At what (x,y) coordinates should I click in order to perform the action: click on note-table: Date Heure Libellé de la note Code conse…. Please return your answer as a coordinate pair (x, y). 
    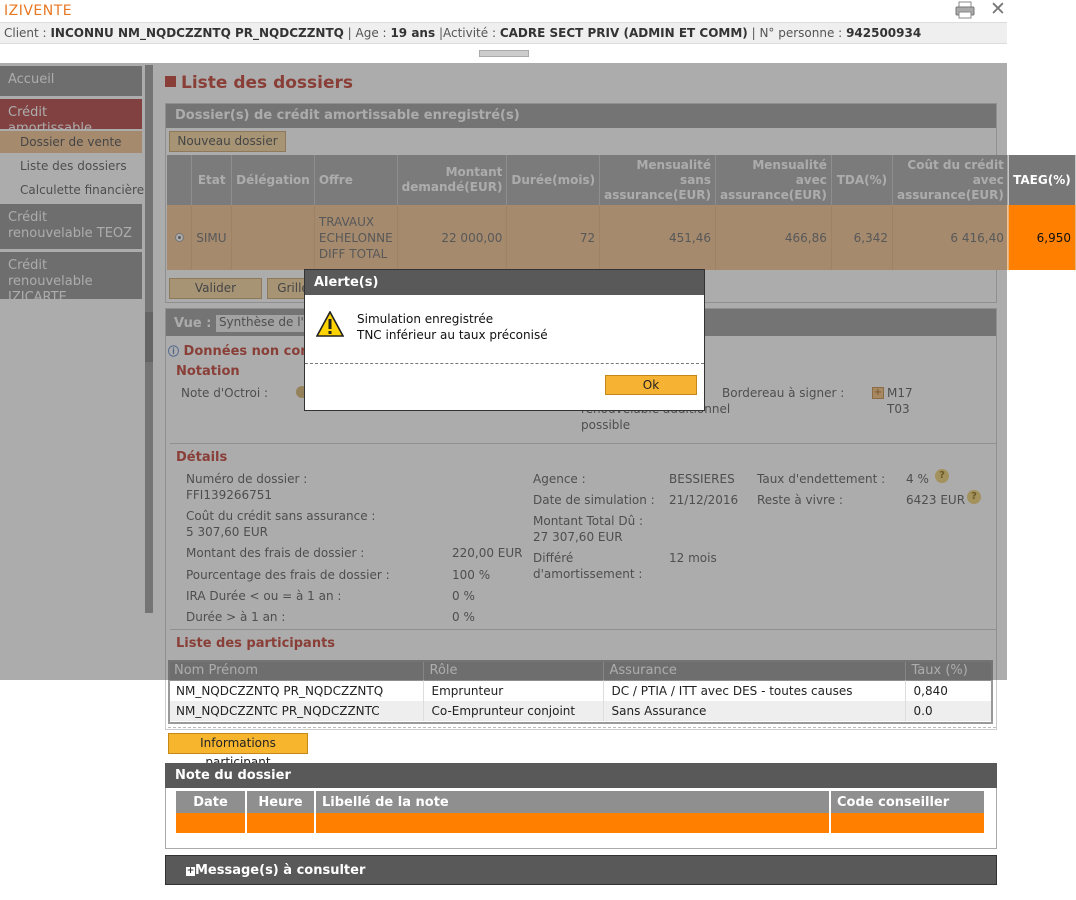
    Looking at the image, I should click on (581, 812).